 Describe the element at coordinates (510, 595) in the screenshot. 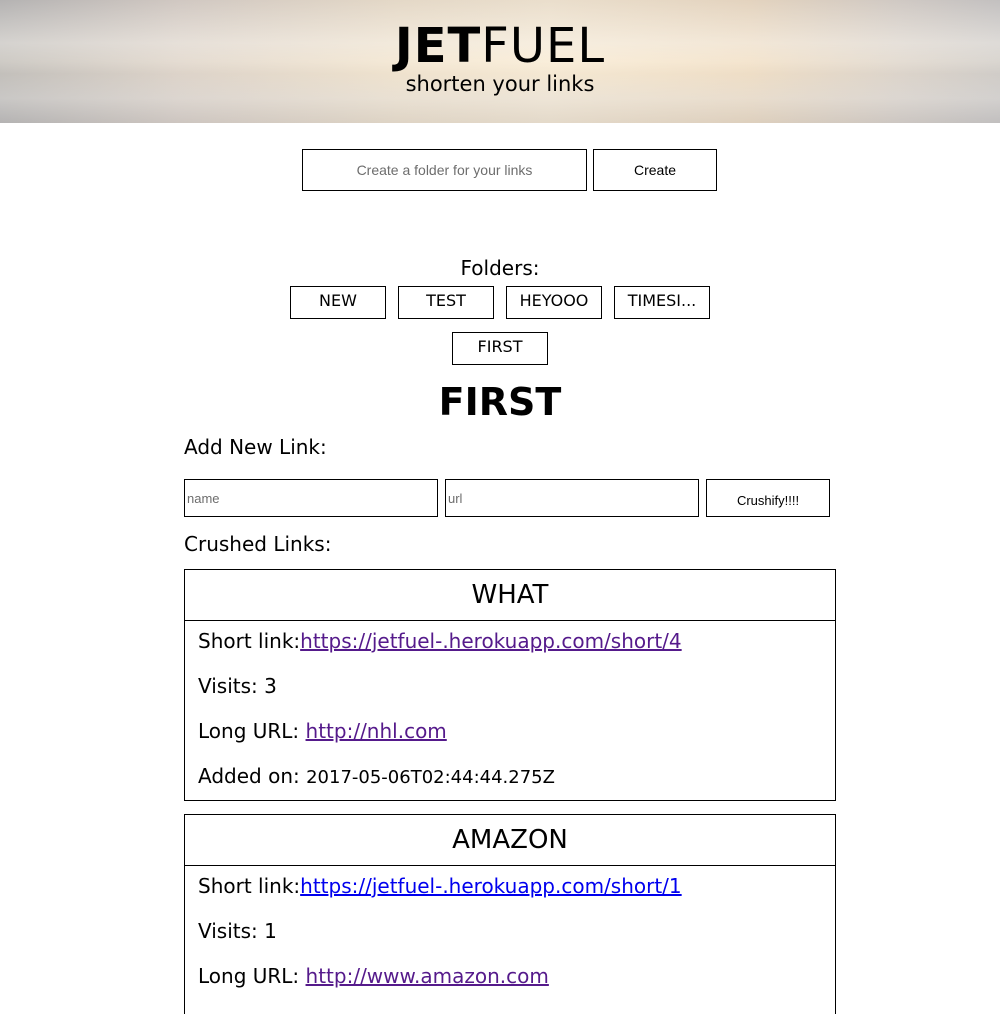

I see `link-card-title: WHAT` at that location.